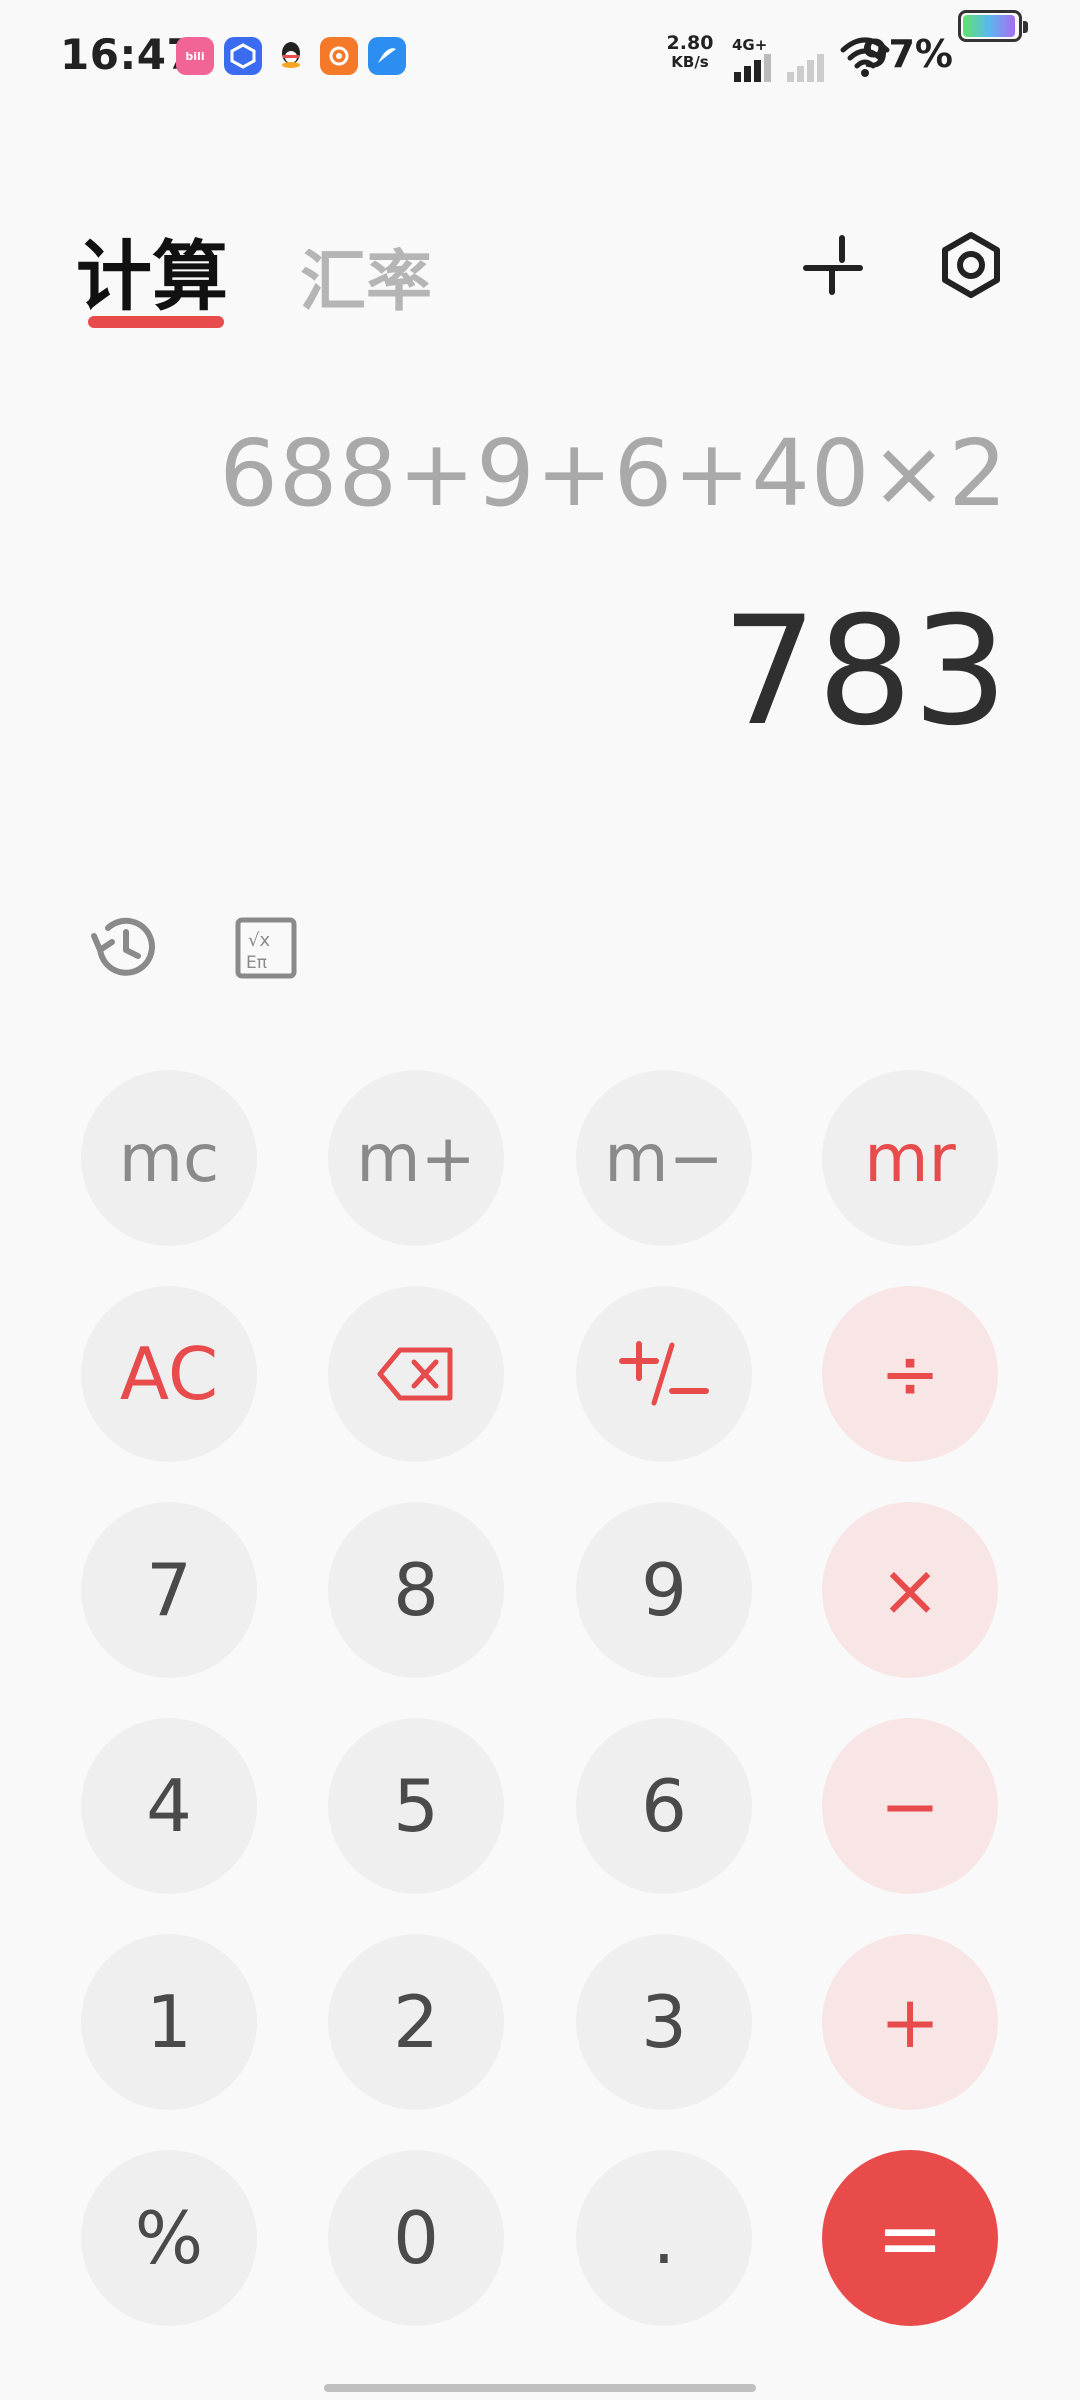 This screenshot has height=2400, width=1080. What do you see at coordinates (540, 55) in the screenshot?
I see `status-bar: 16:47 bili 2.80 KB/s 4G+ 97%` at bounding box center [540, 55].